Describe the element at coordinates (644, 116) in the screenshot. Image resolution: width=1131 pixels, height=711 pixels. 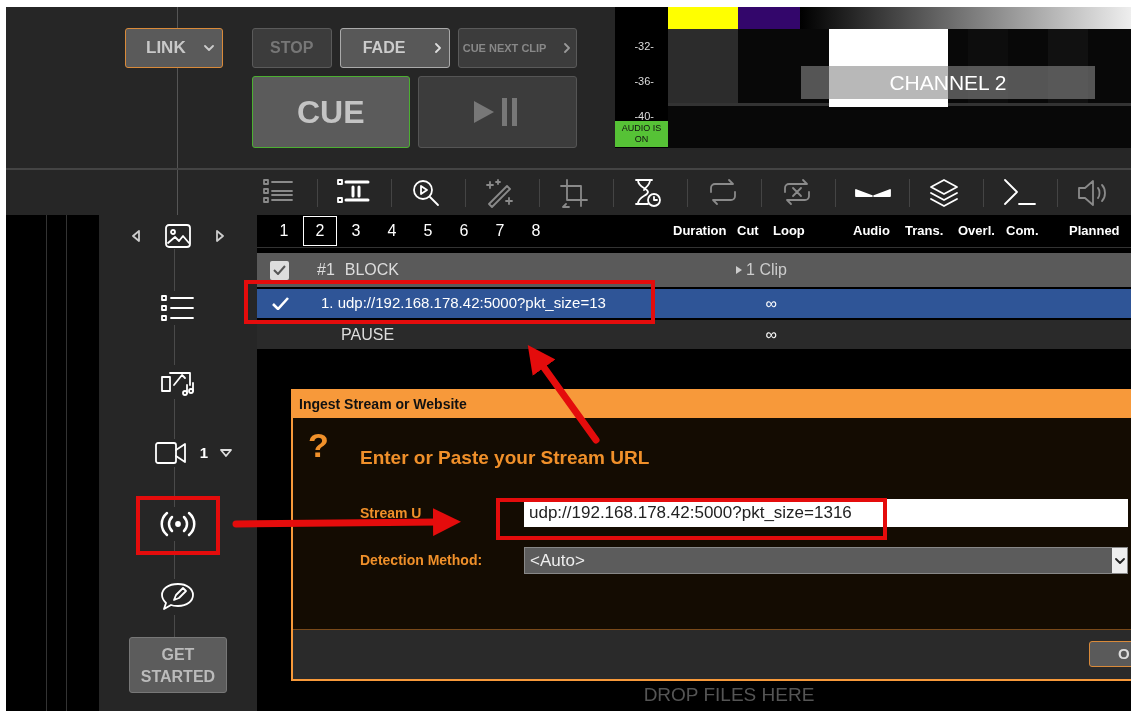
I see `meter-label: -40-` at that location.